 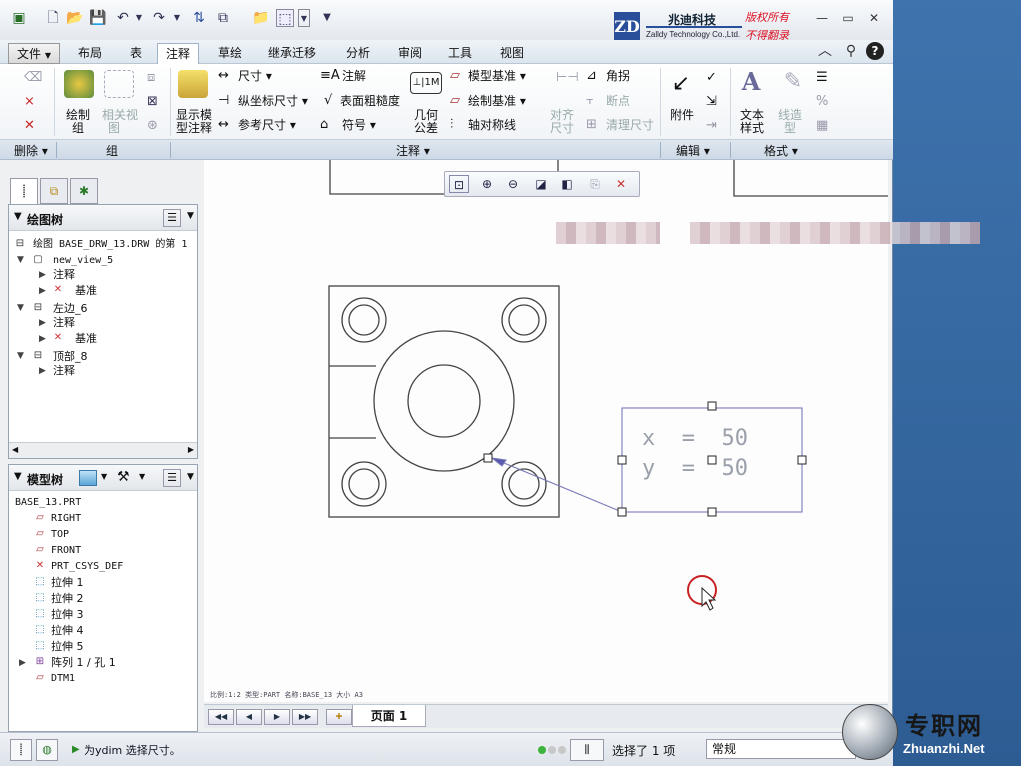 What do you see at coordinates (78, 128) in the screenshot?
I see `draw-group-label-2: 组` at bounding box center [78, 128].